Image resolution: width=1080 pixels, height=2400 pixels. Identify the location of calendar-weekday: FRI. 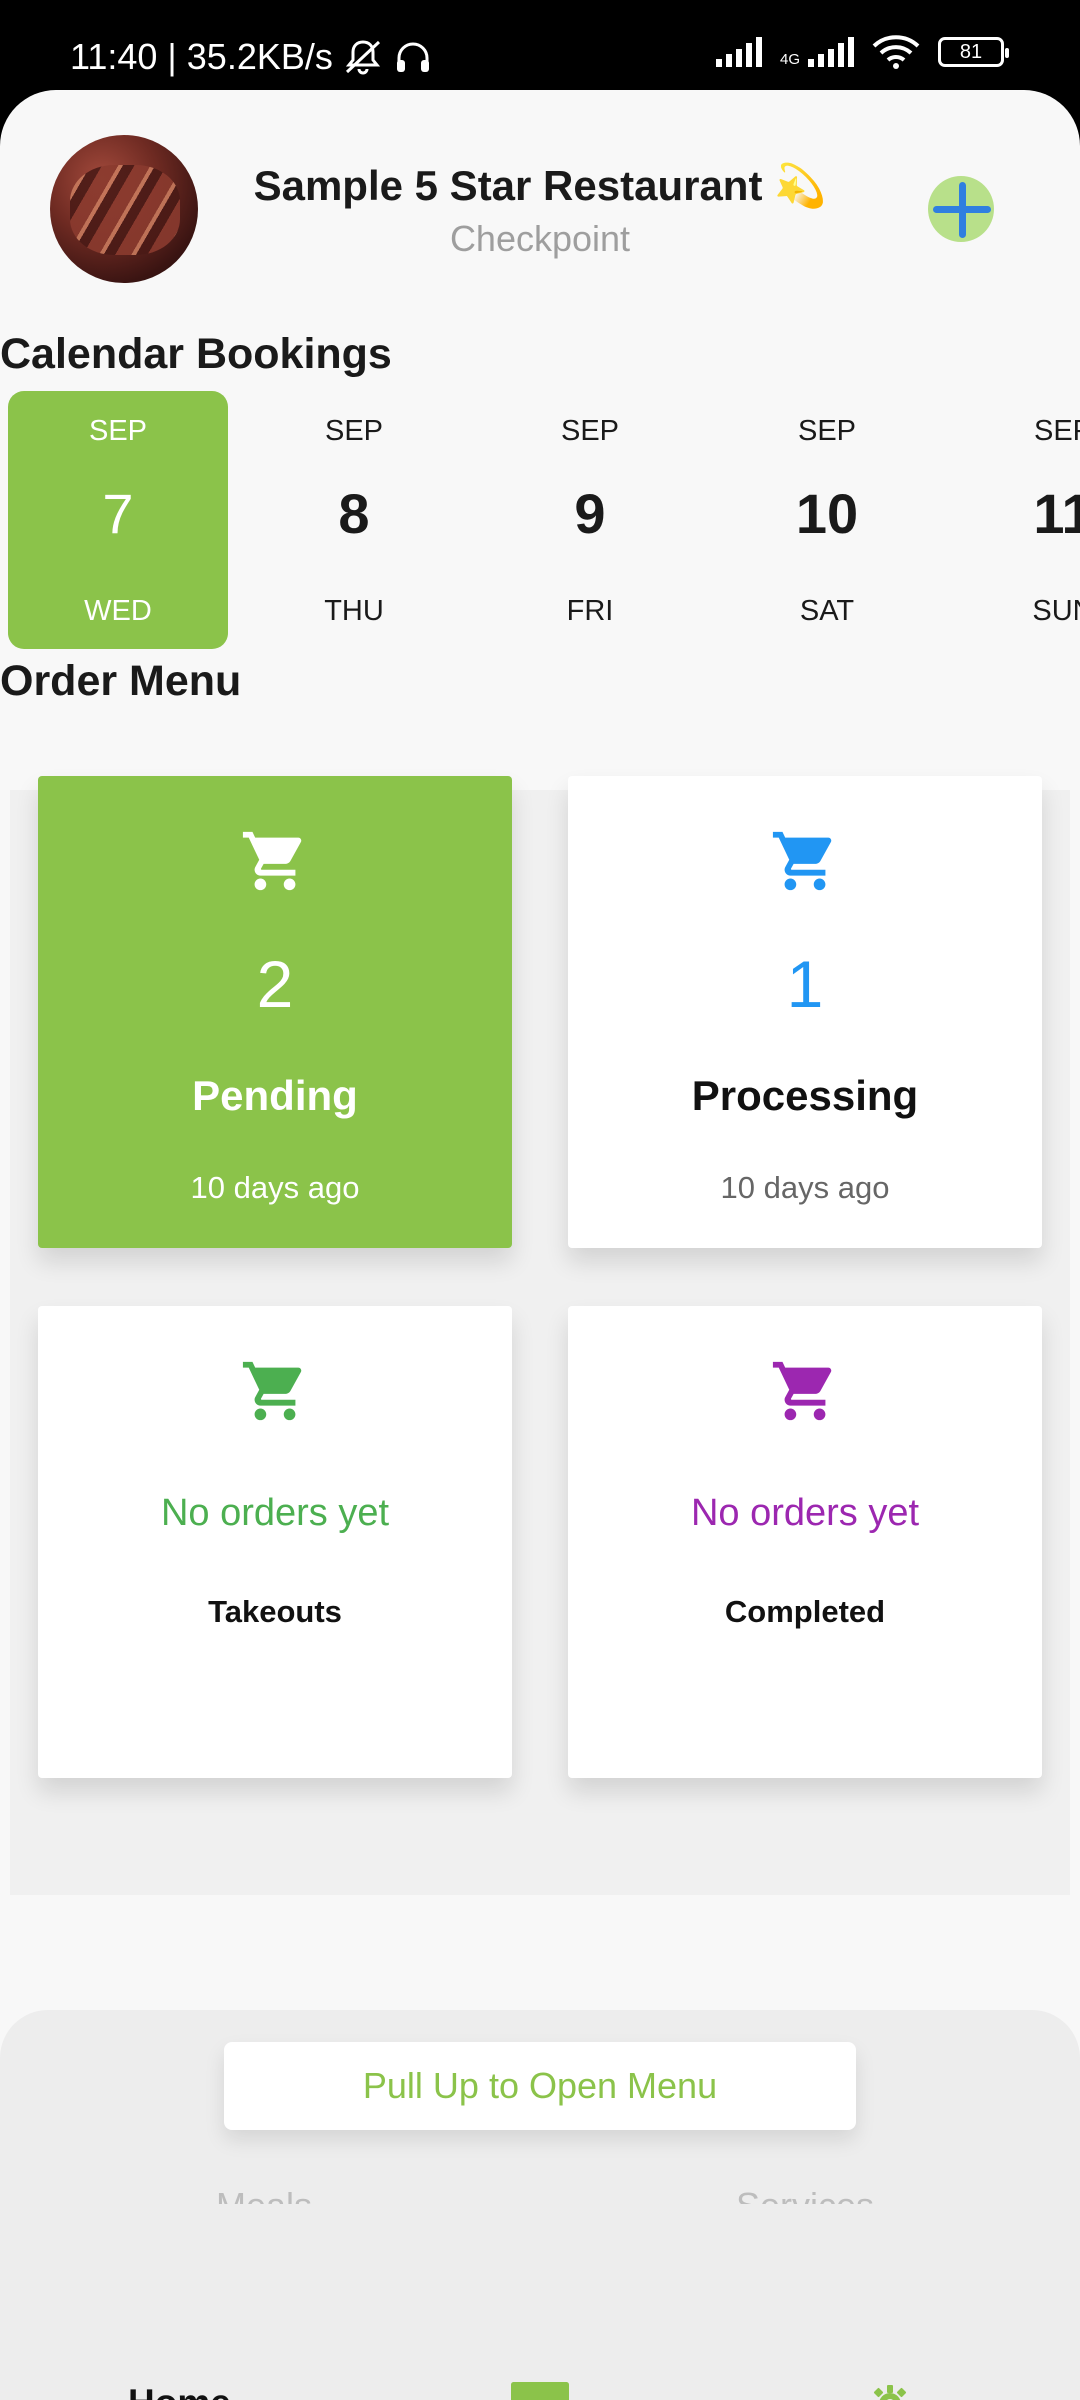
(590, 611).